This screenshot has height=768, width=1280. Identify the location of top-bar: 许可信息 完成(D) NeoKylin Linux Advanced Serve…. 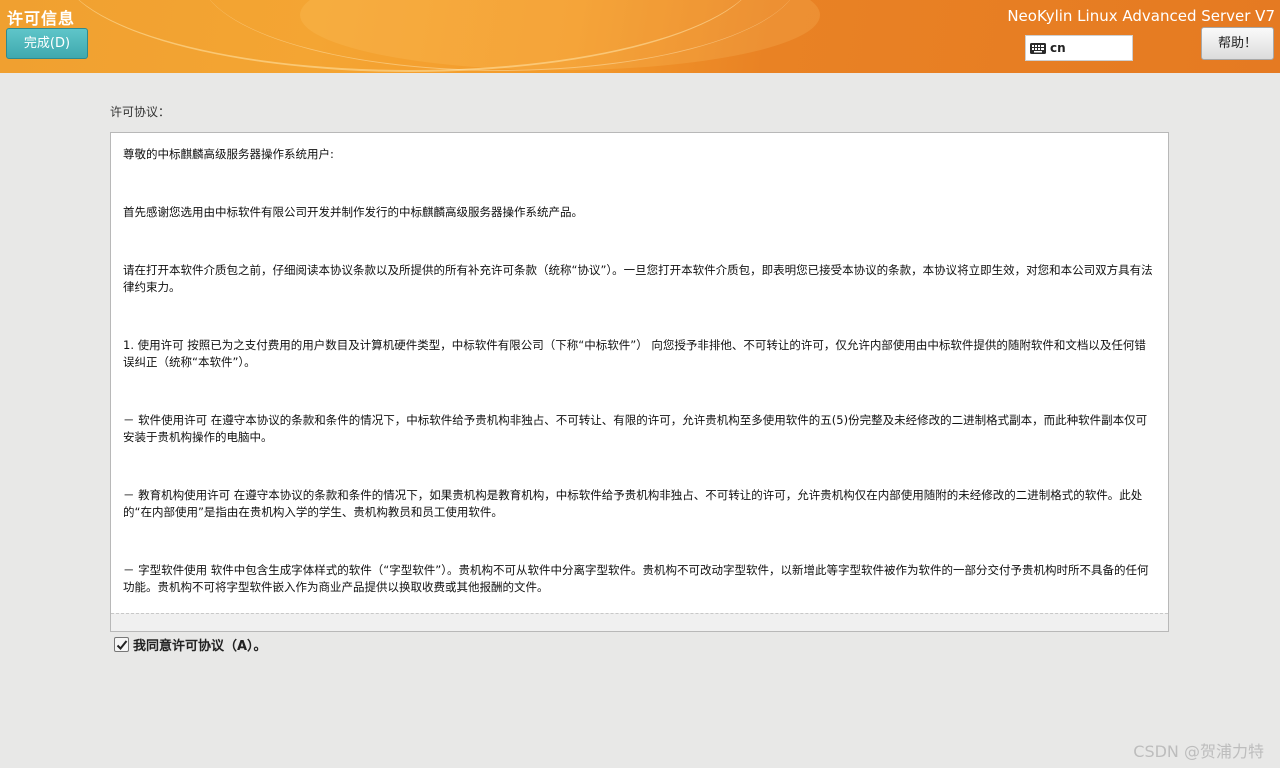
(640, 36).